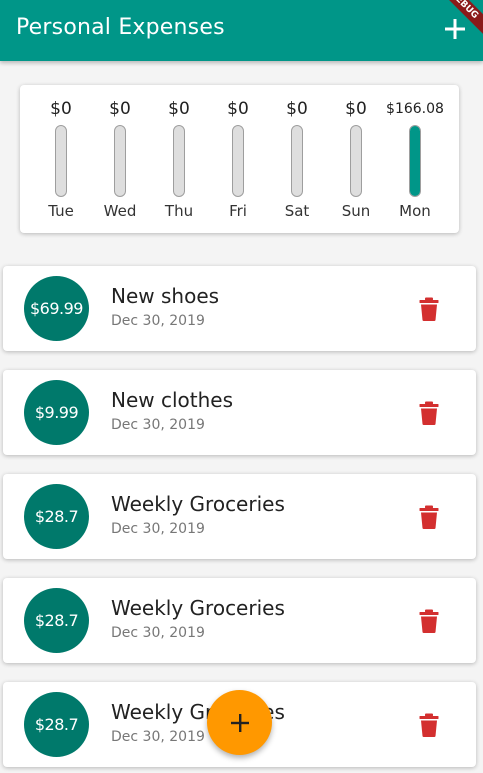 This screenshot has width=483, height=773. What do you see at coordinates (297, 211) in the screenshot?
I see `bar-day-label: Sat` at bounding box center [297, 211].